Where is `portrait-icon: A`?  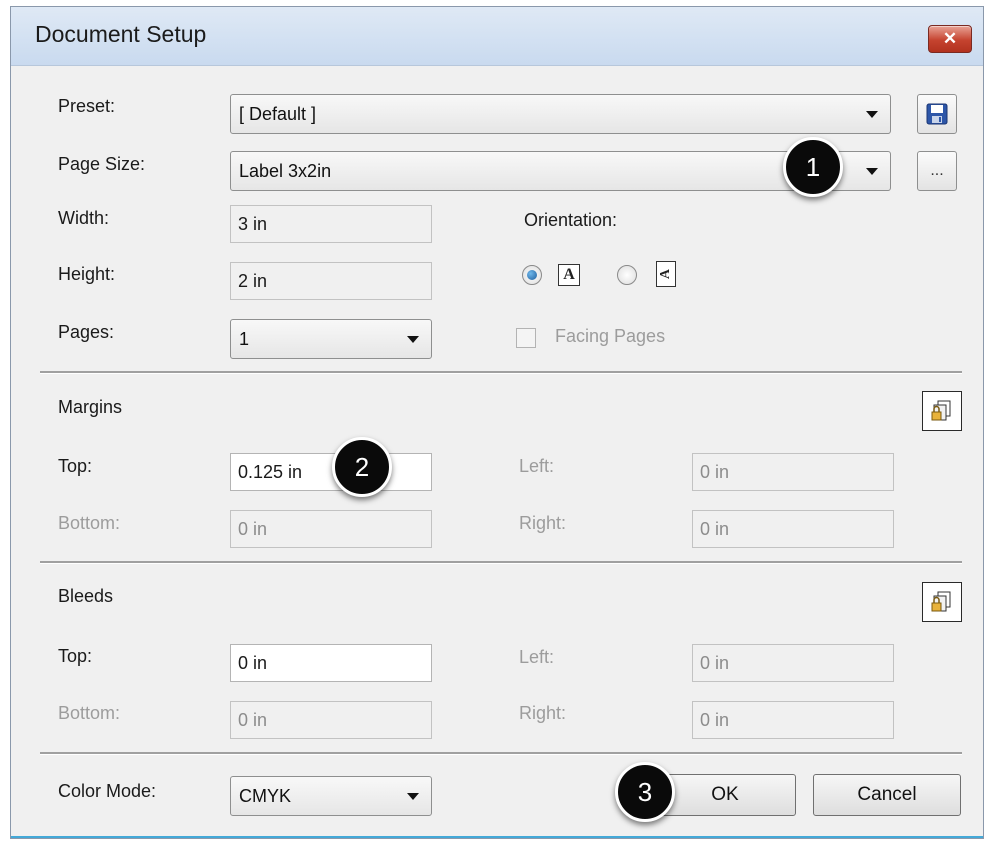 portrait-icon: A is located at coordinates (569, 275).